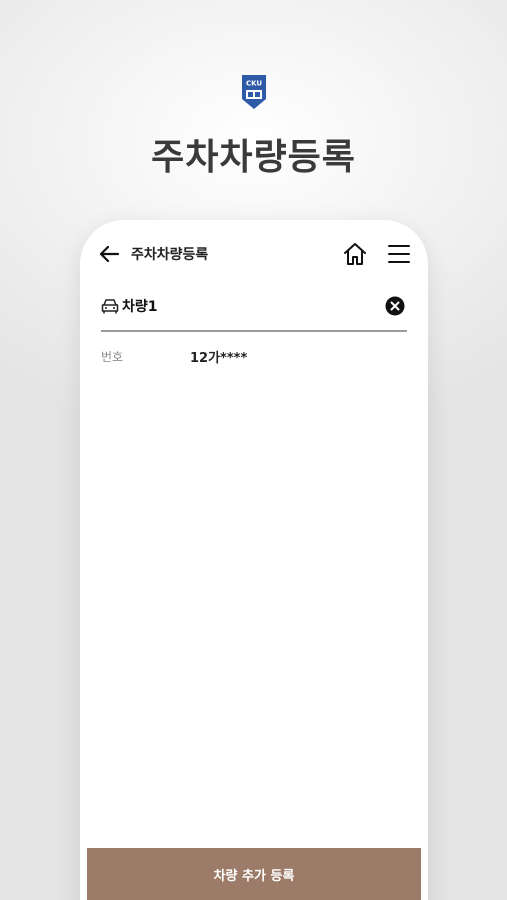 This screenshot has width=507, height=900. Describe the element at coordinates (253, 157) in the screenshot. I see `hero-title: 주차차량등록` at that location.